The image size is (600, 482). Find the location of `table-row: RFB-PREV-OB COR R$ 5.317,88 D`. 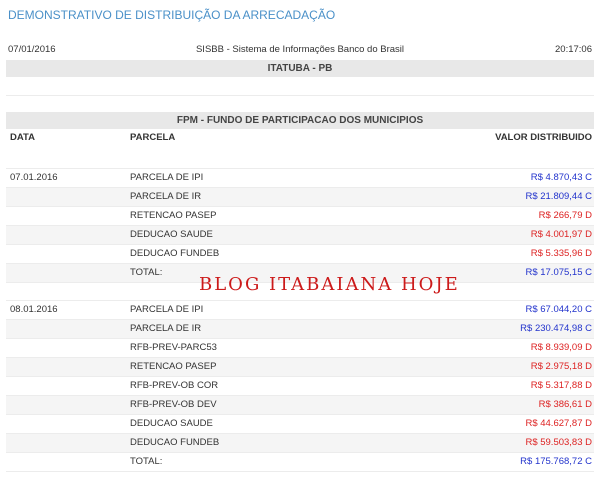

table-row: RFB-PREV-OB COR R$ 5.317,88 D is located at coordinates (300, 386).